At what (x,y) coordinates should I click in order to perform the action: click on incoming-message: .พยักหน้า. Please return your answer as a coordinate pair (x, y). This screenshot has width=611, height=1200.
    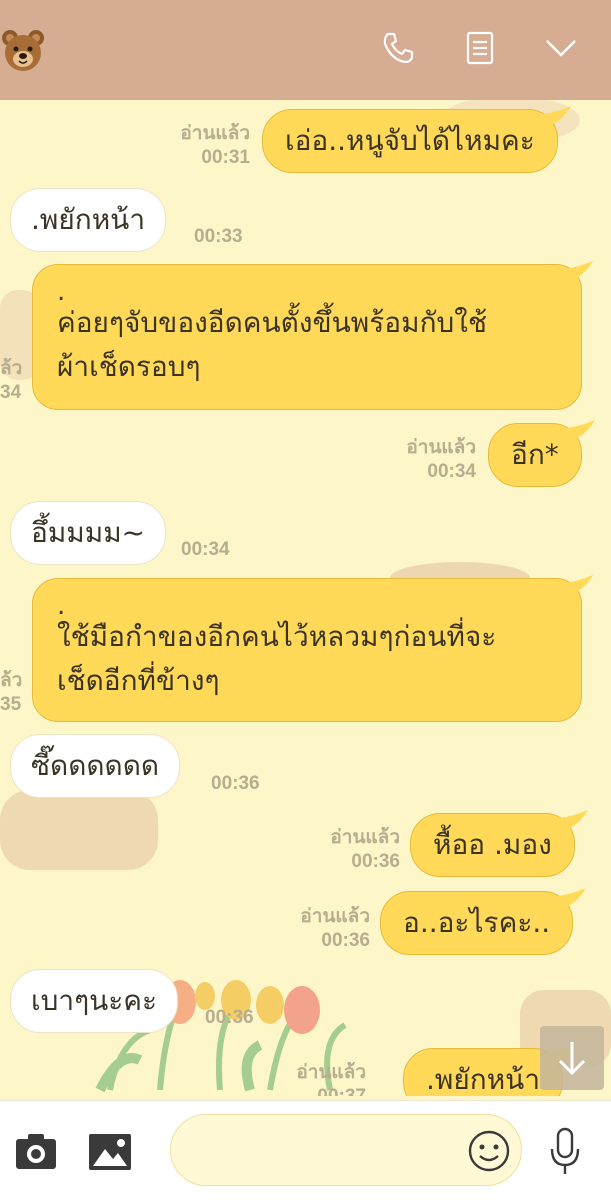
    Looking at the image, I should click on (88, 220).